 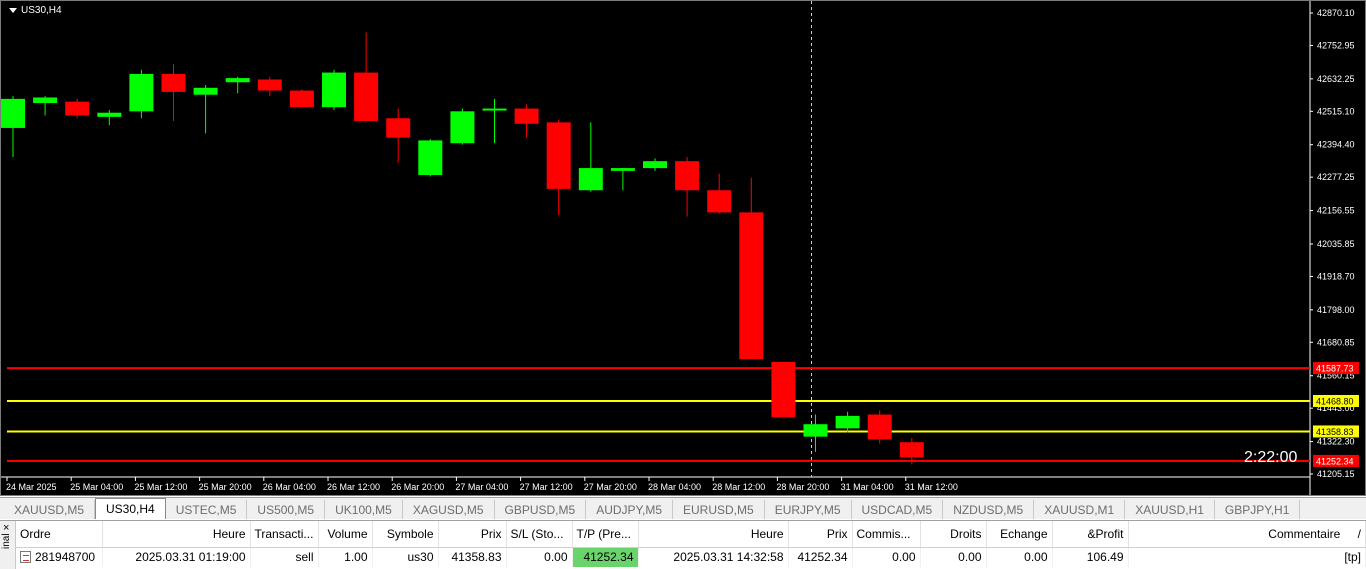 I want to click on cell-droits: 0.00, so click(x=953, y=557).